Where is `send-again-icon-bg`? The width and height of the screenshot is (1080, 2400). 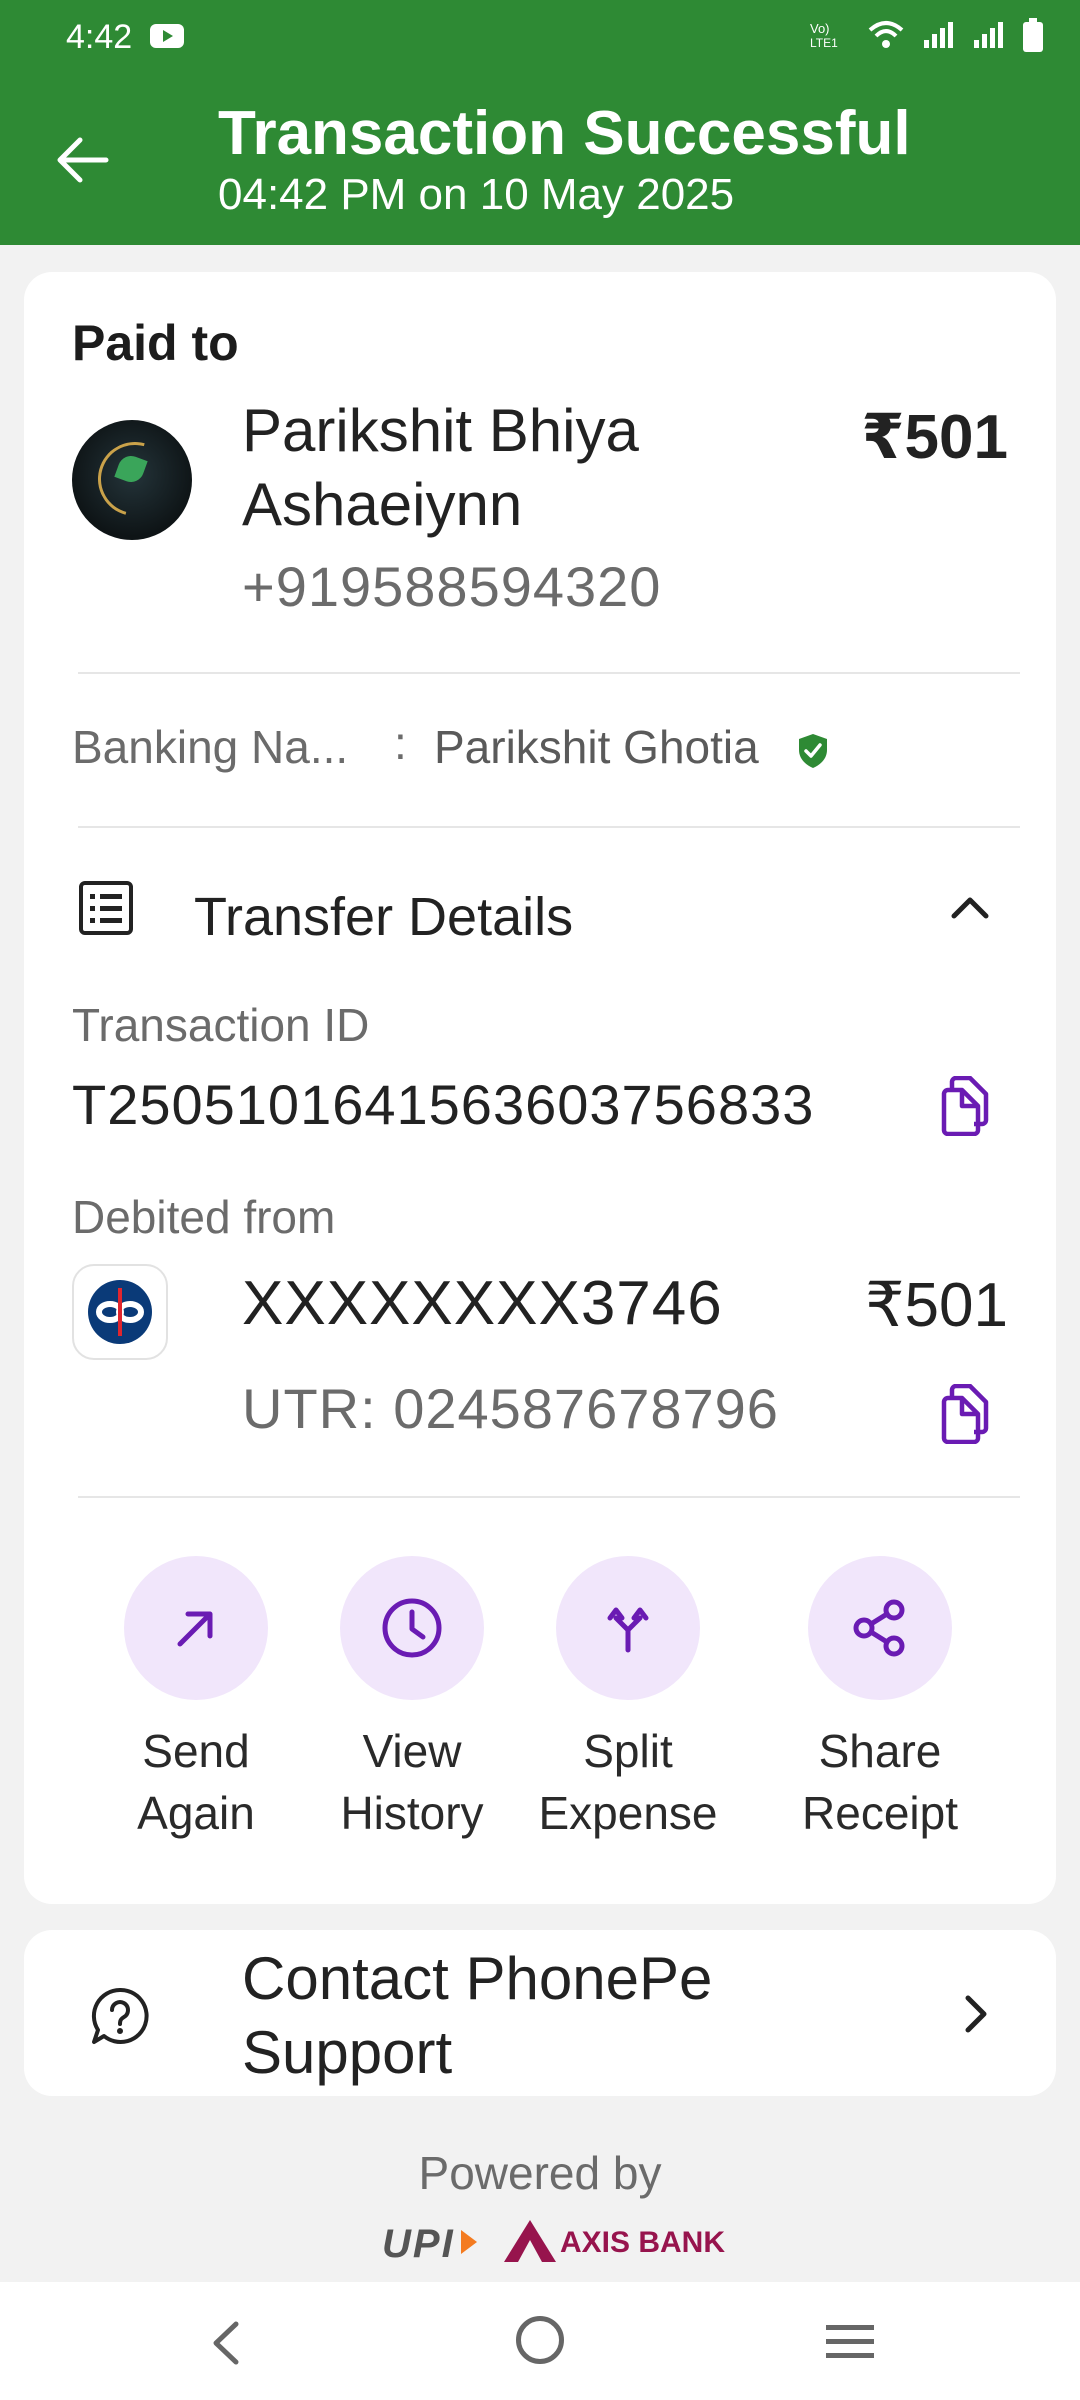
send-again-icon-bg is located at coordinates (196, 1628).